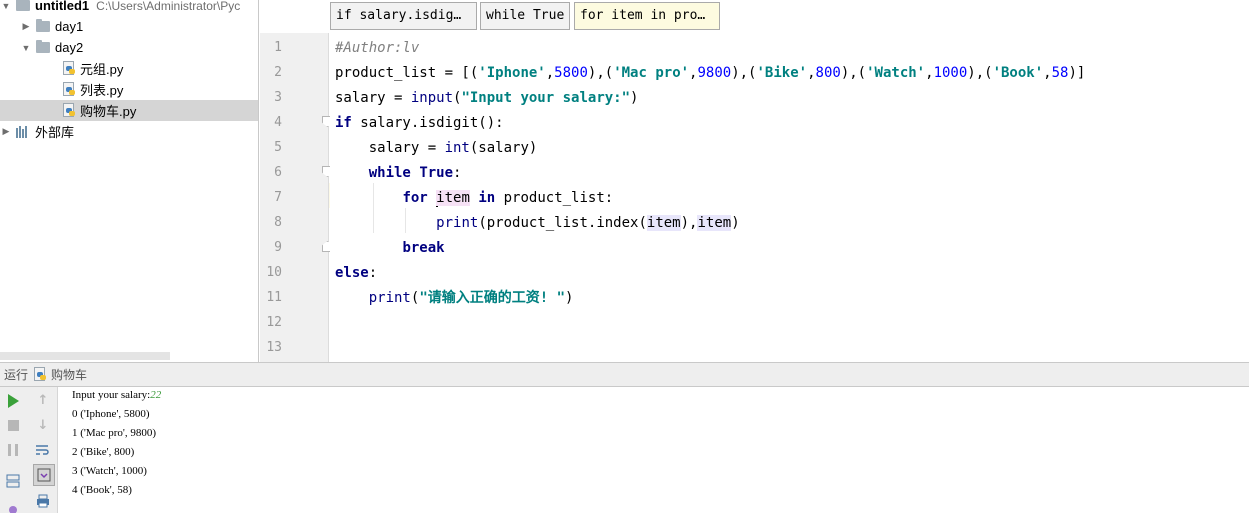 The image size is (1249, 513). What do you see at coordinates (432, 98) in the screenshot?
I see `builtin-token: input` at bounding box center [432, 98].